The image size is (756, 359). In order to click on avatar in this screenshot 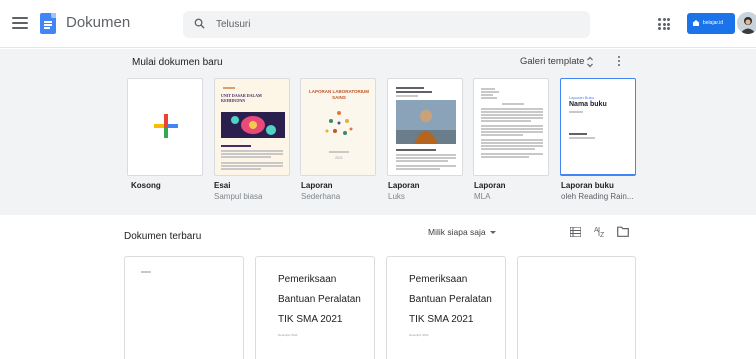, I will do `click(746, 23)`.